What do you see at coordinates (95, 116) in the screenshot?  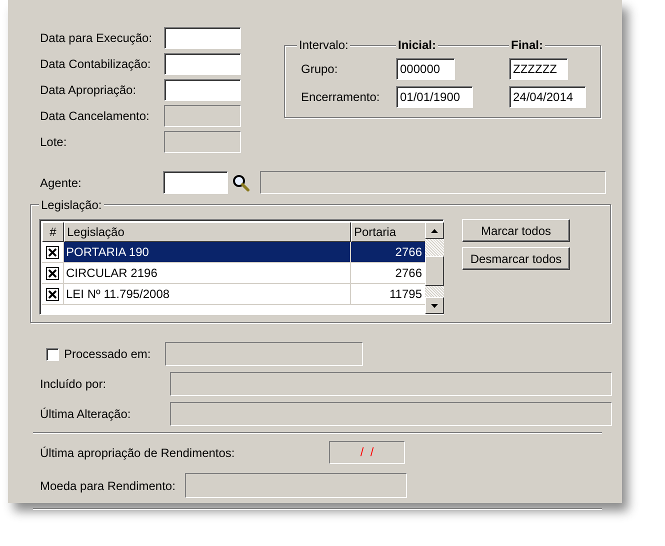 I see `field-label: Data Cancelamento:` at bounding box center [95, 116].